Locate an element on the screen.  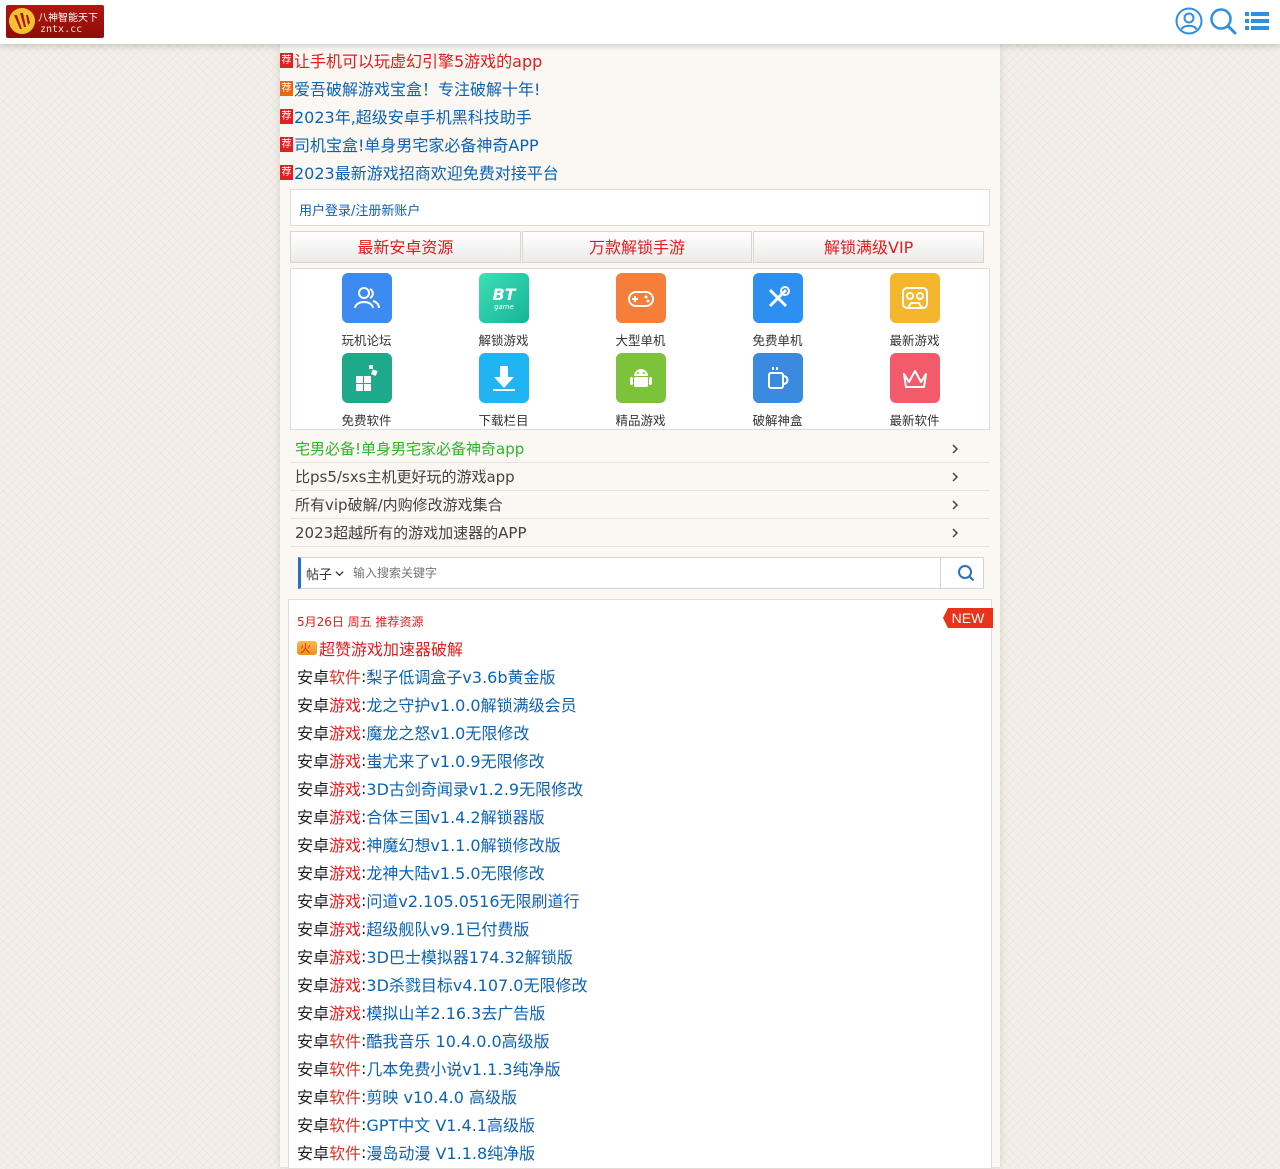
promo-link: 荐 2023年,超级安卓手机黑科技助手 is located at coordinates (640, 116).